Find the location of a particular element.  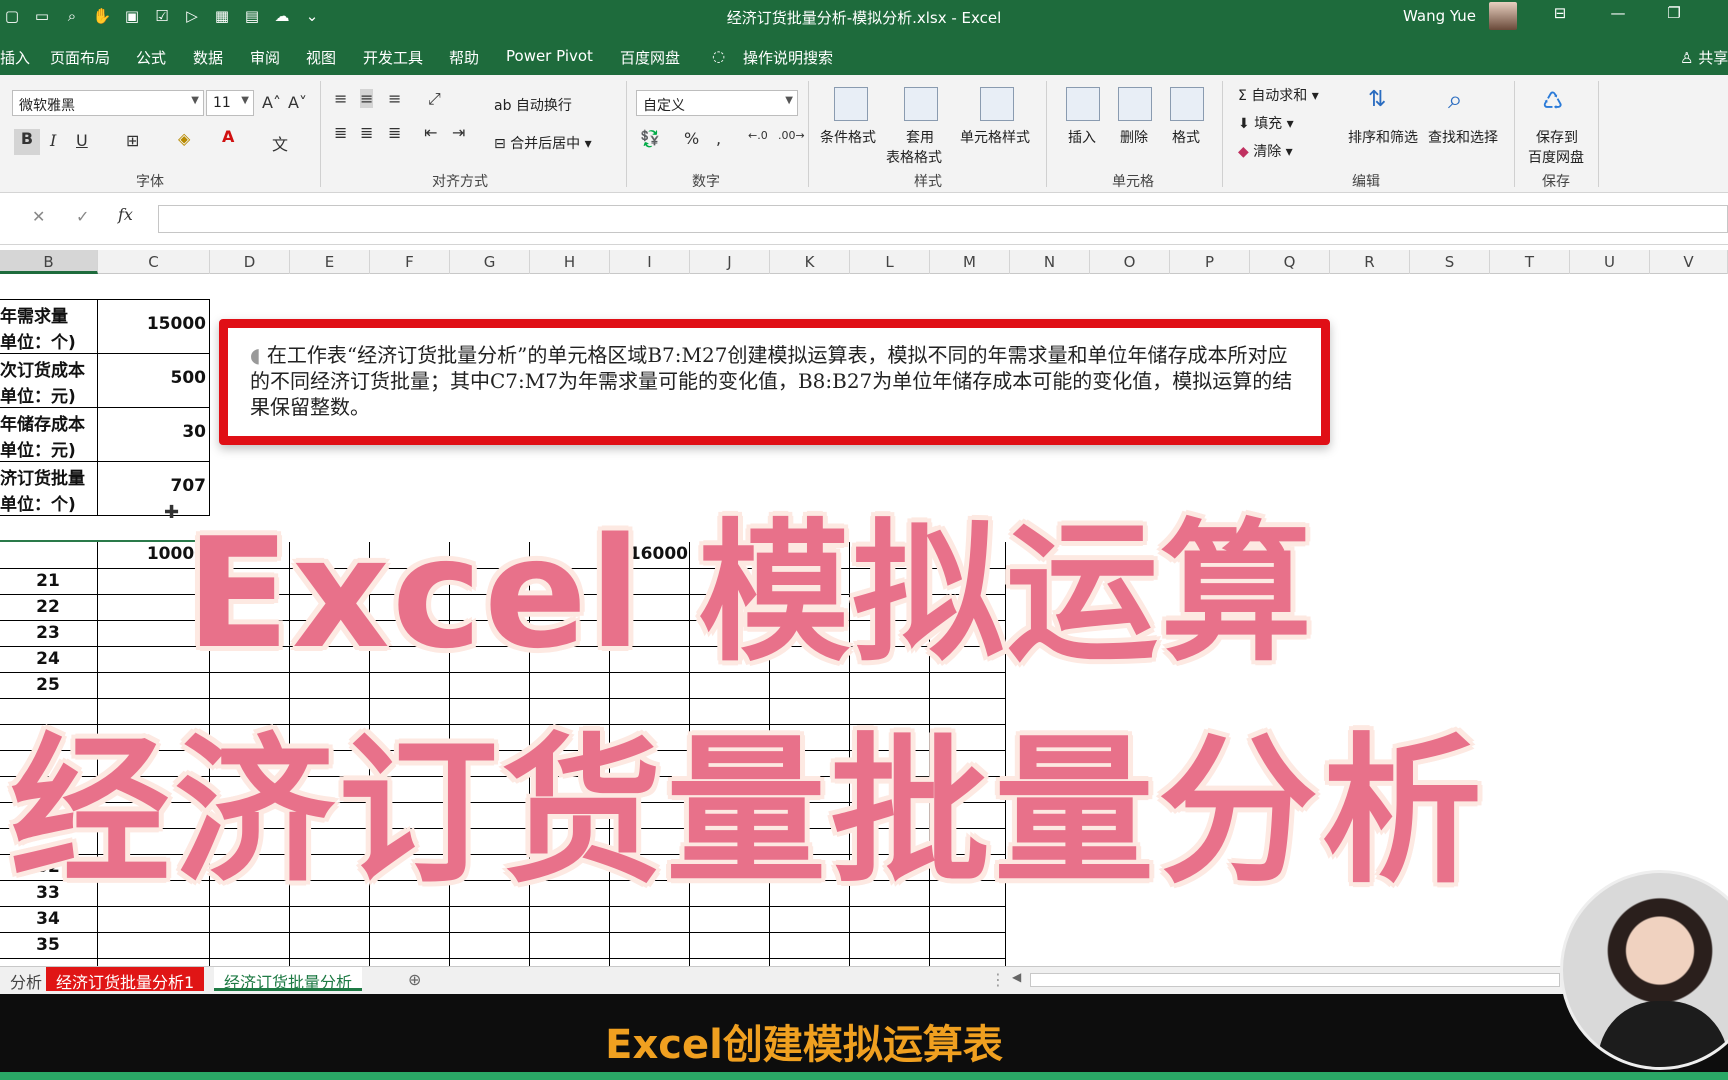

column-header-k: K is located at coordinates (810, 262).